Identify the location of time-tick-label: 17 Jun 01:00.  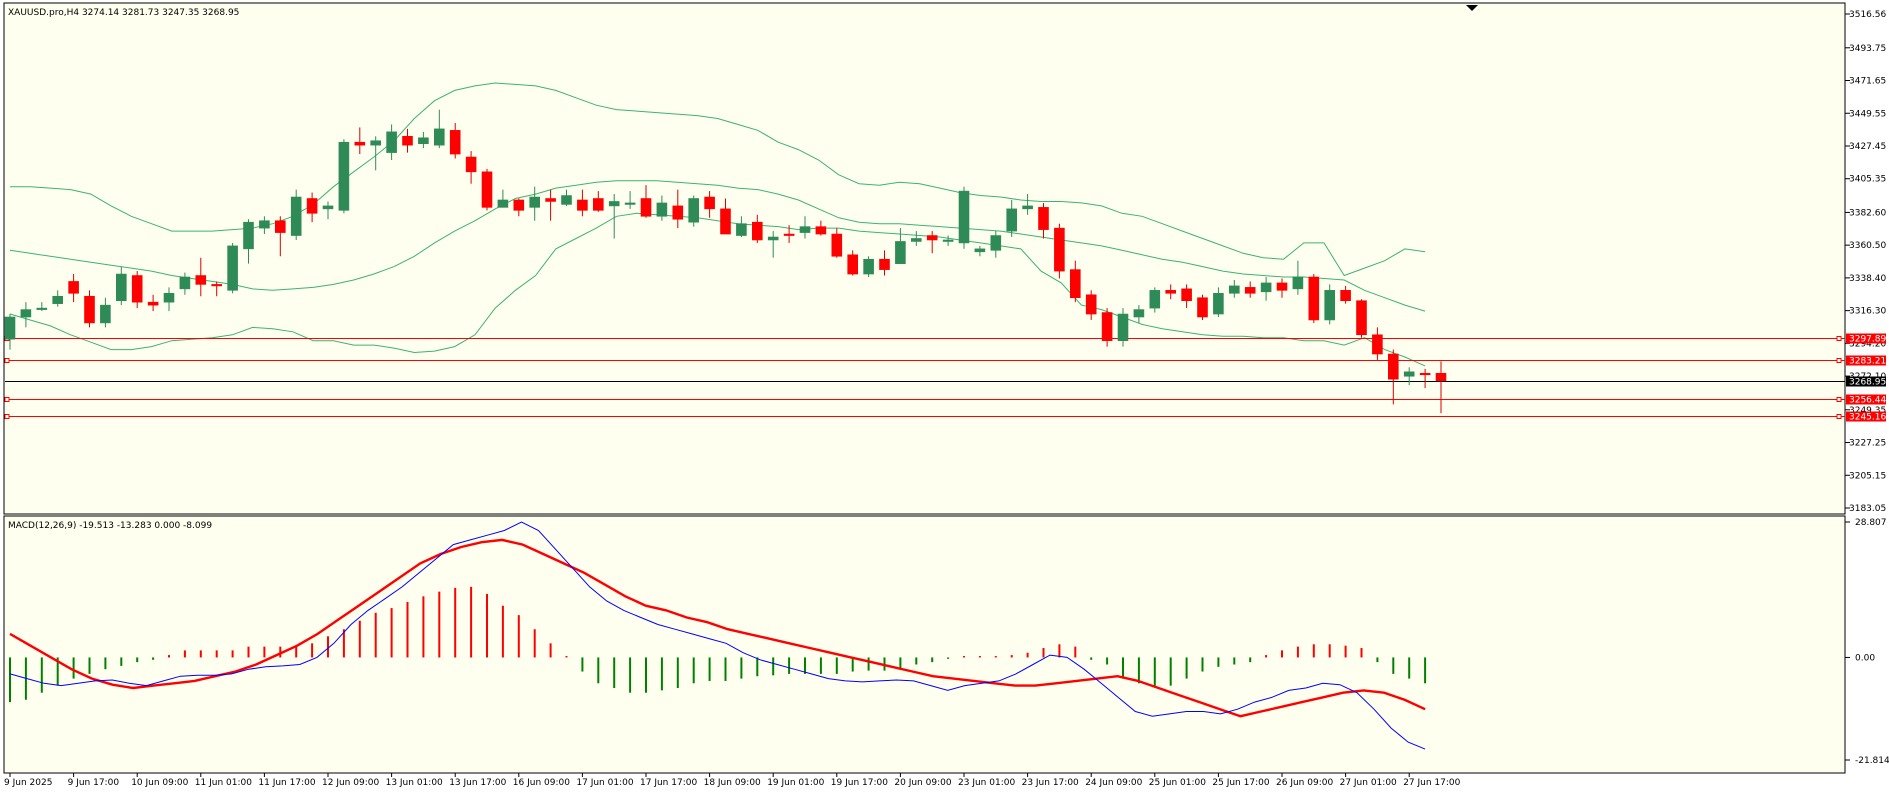
(604, 783).